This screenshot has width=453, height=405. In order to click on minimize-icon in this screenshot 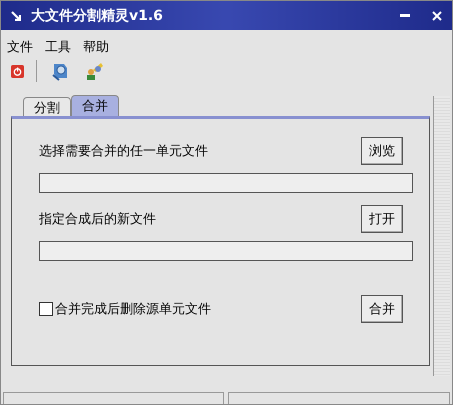, I will do `click(405, 16)`.